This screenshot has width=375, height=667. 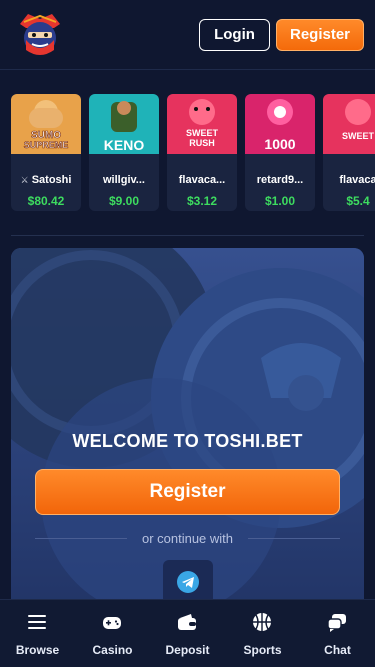 I want to click on win-card: KENO willgiv... $9.00, so click(x=124, y=152).